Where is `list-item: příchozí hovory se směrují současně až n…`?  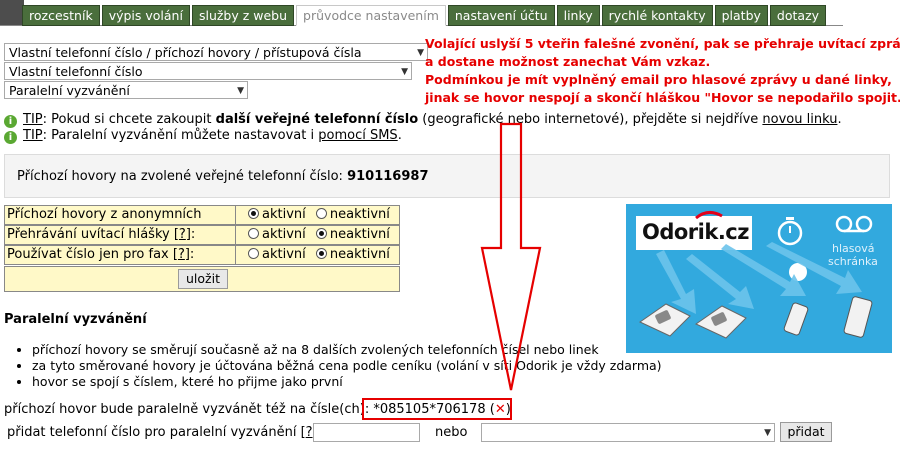 list-item: příchozí hovory se směrují současně až n… is located at coordinates (347, 350).